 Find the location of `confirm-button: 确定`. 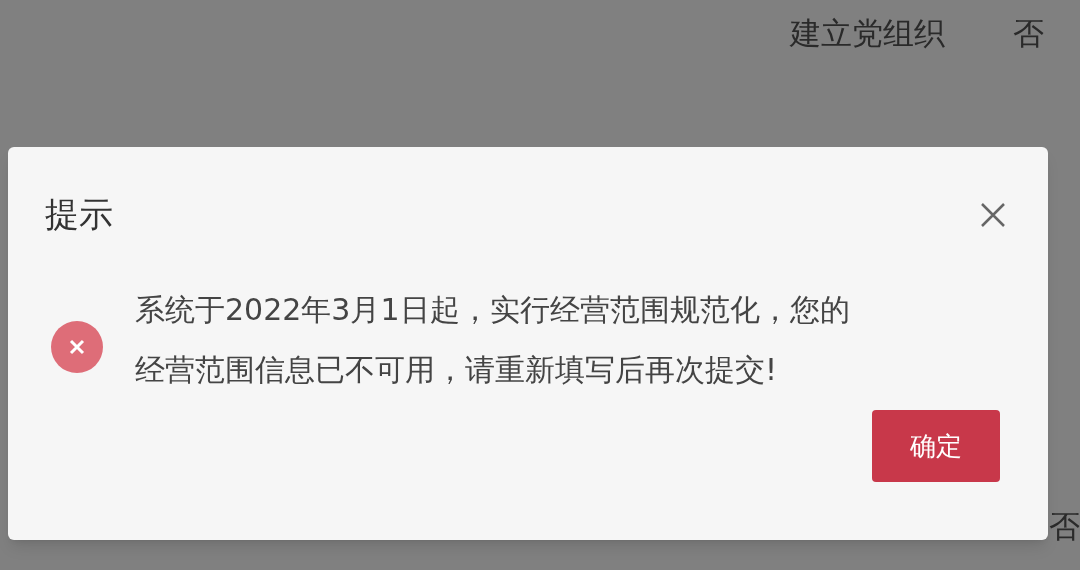

confirm-button: 确定 is located at coordinates (936, 446).